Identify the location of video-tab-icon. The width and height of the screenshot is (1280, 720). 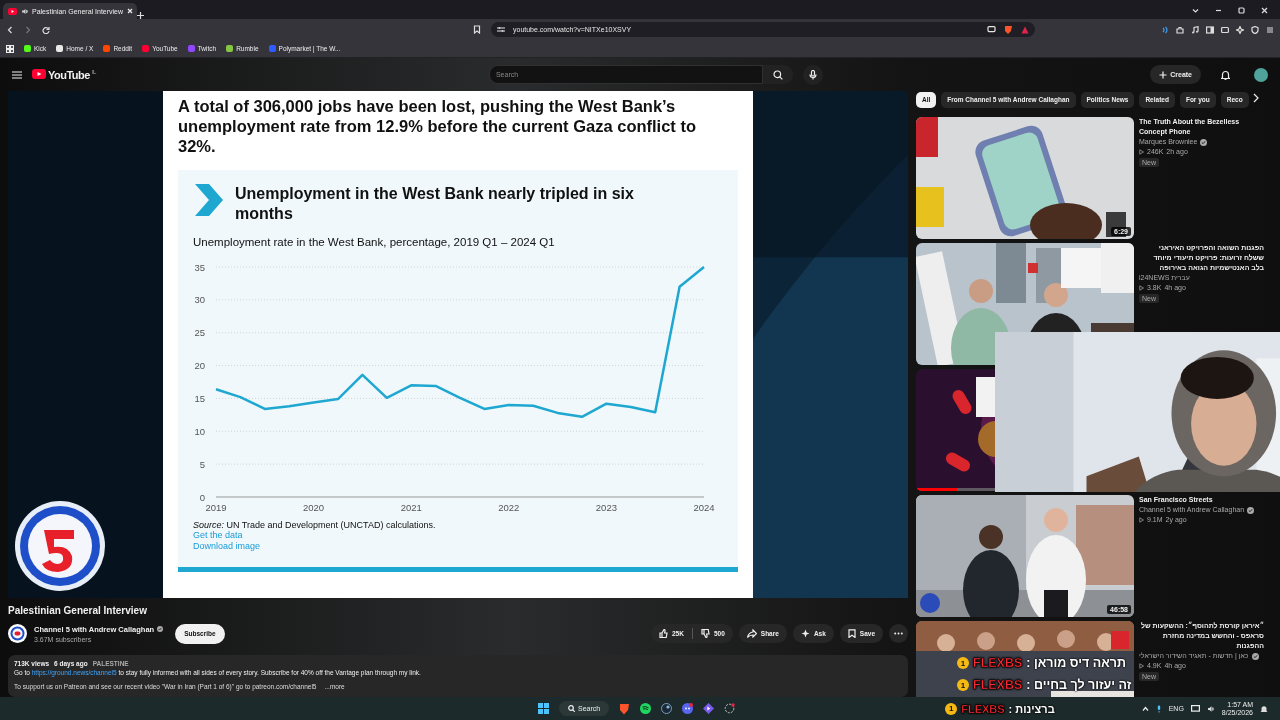
(12, 11).